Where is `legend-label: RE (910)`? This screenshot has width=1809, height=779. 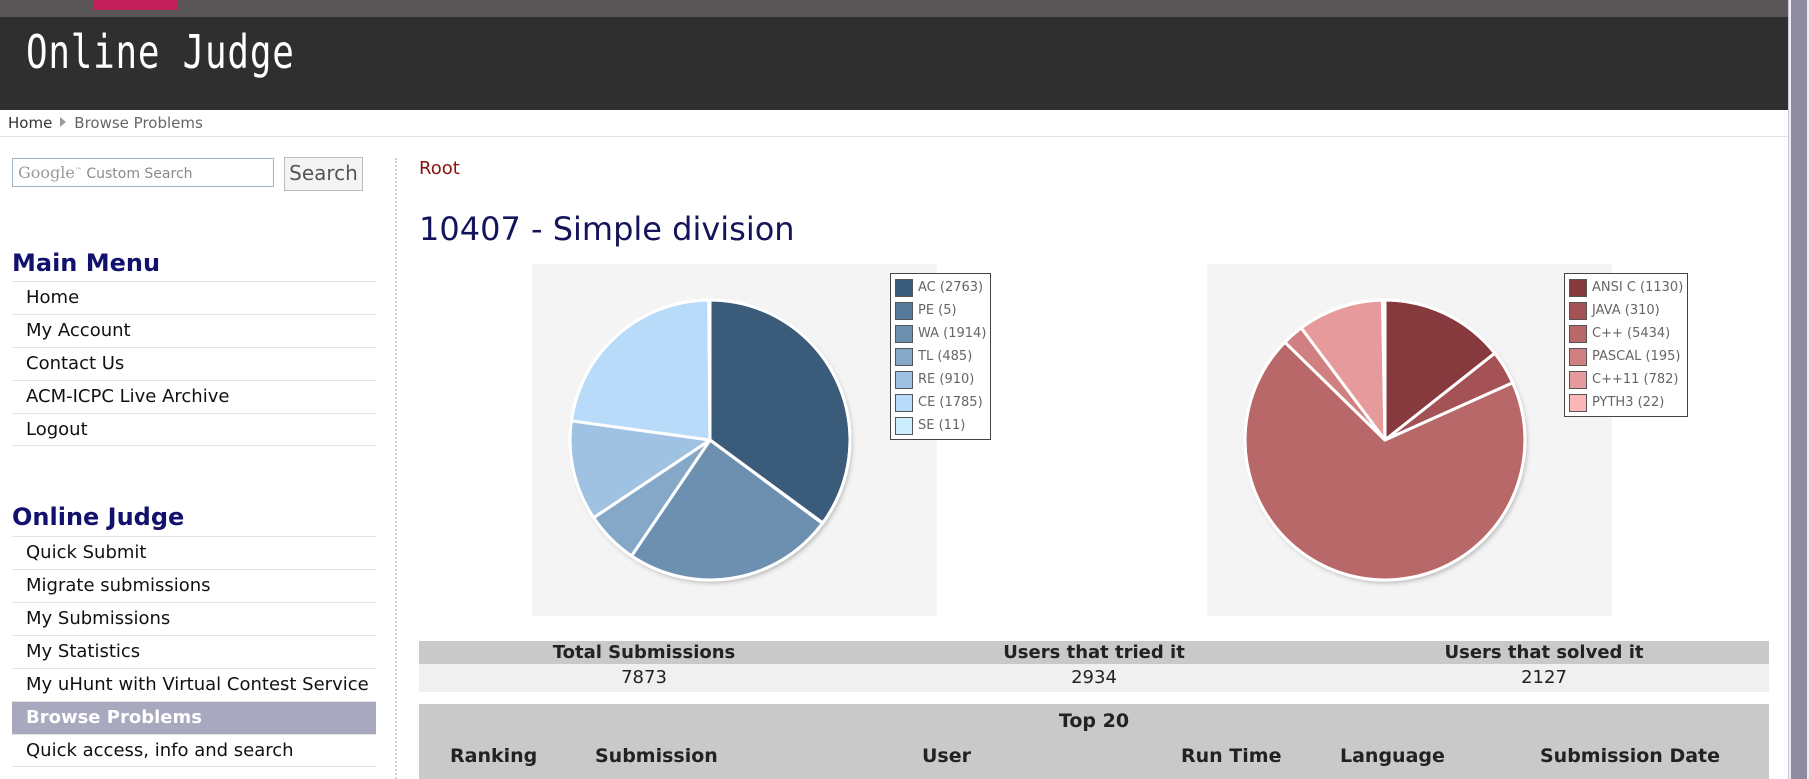
legend-label: RE (910) is located at coordinates (946, 379).